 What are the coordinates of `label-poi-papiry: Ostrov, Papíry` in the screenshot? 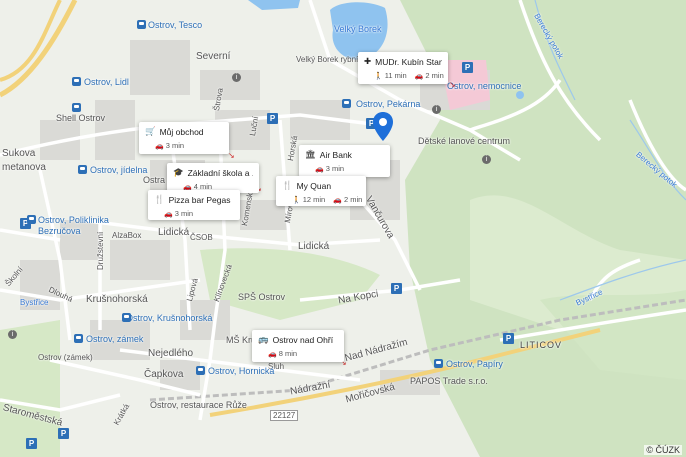 It's located at (474, 364).